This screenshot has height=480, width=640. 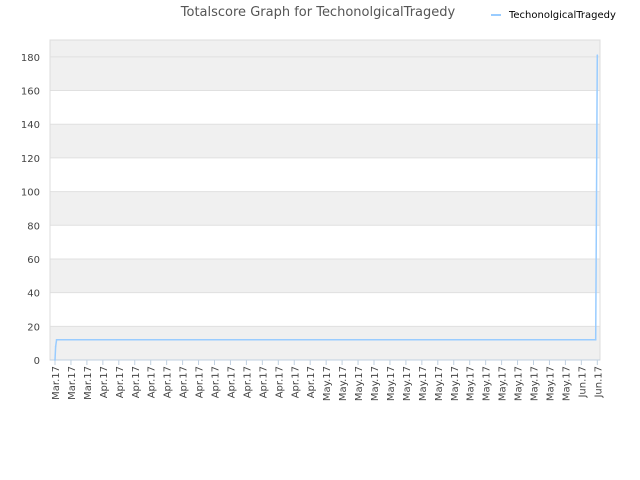 What do you see at coordinates (30, 193) in the screenshot?
I see `y-tick-label: 100` at bounding box center [30, 193].